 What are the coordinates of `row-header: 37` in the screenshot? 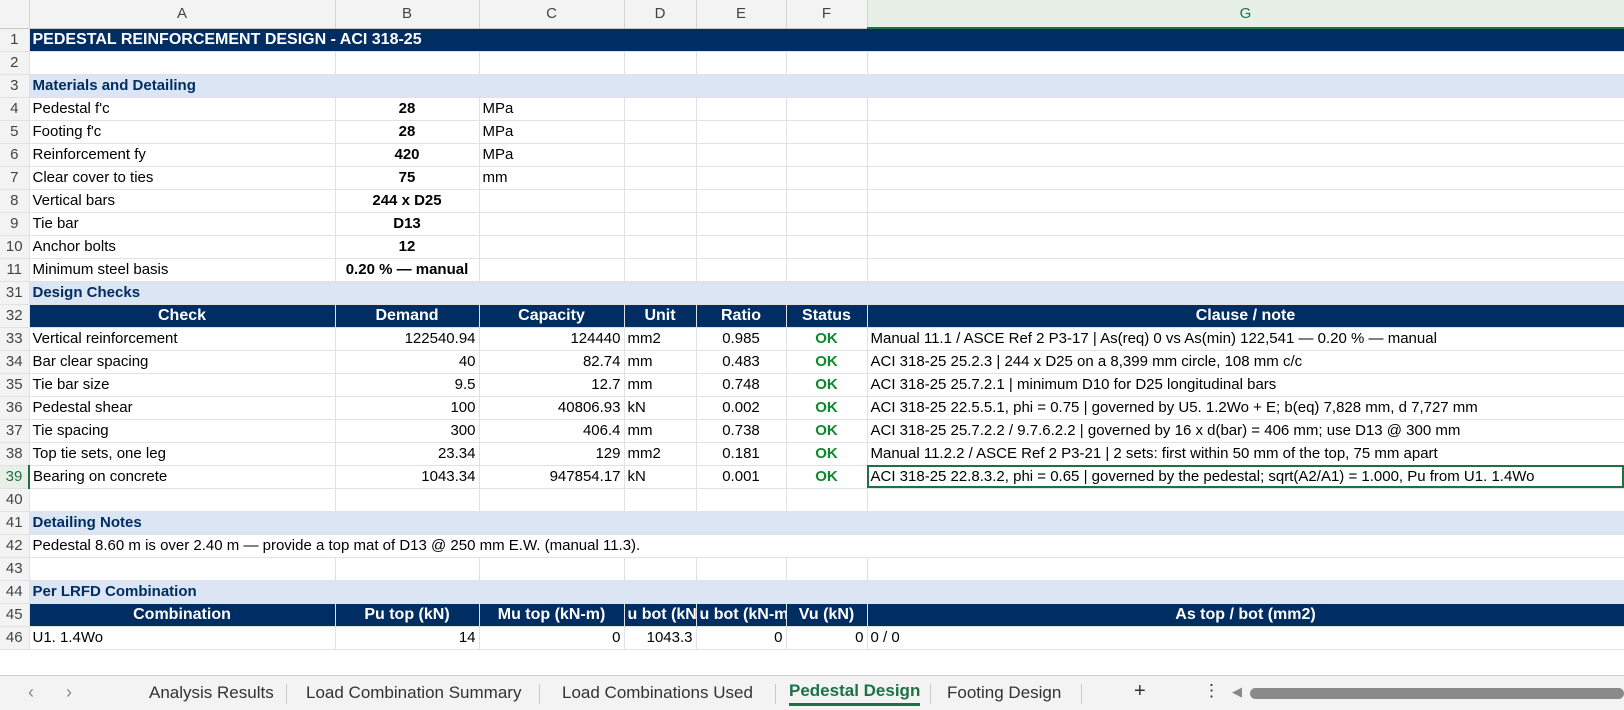 It's located at (15, 431).